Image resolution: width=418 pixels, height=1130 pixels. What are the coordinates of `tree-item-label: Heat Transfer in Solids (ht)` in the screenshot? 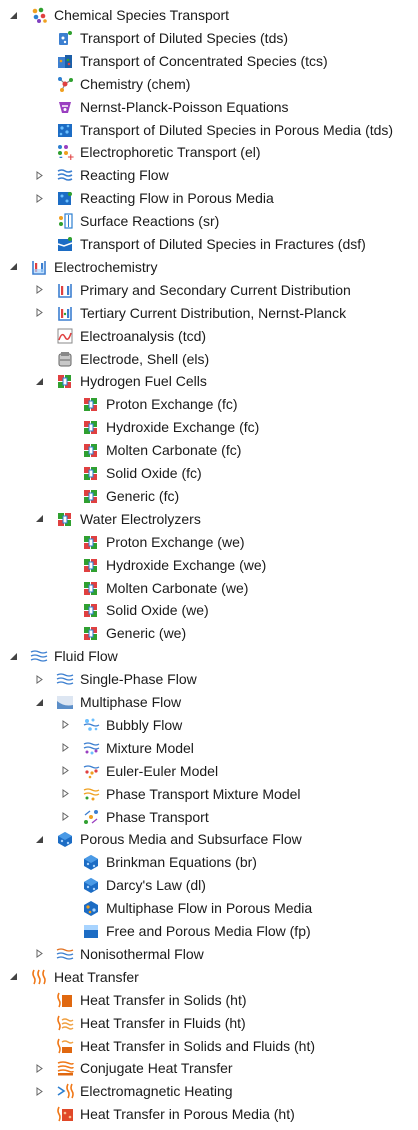 It's located at (163, 999).